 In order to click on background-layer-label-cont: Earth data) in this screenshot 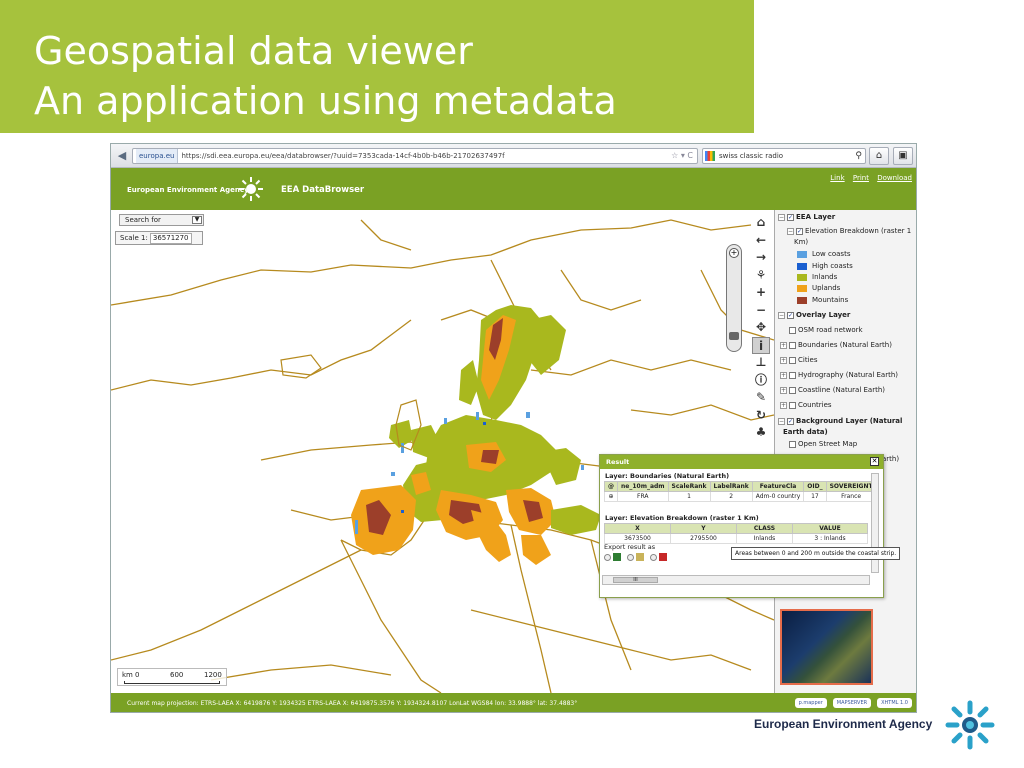, I will do `click(805, 432)`.